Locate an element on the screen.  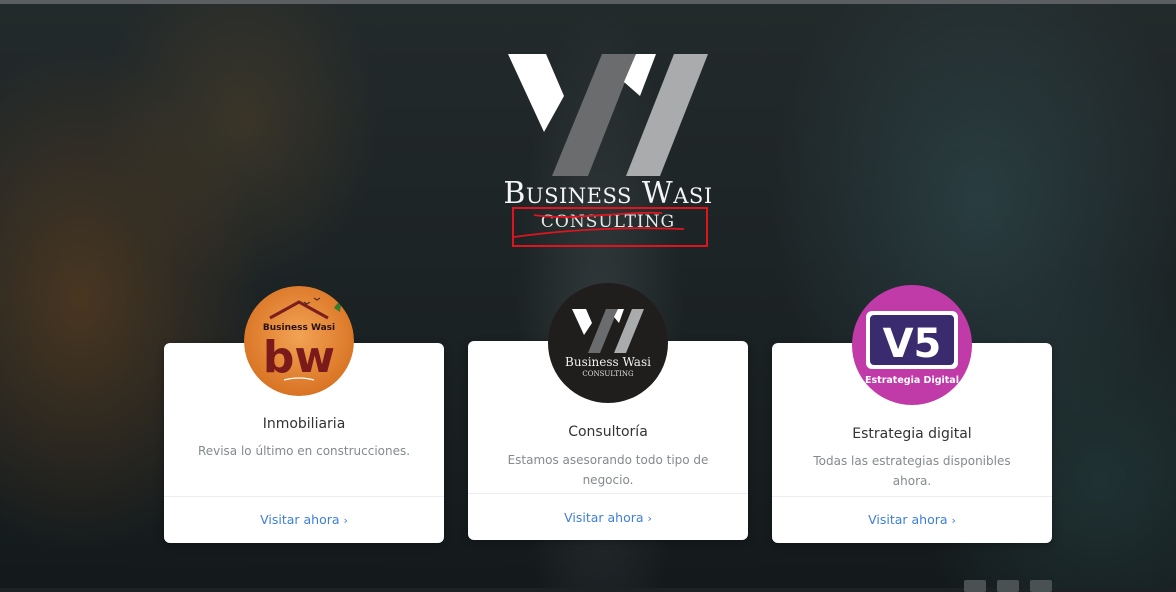
visit-link-inmobiliaria: Visitar ahora › is located at coordinates (304, 519).